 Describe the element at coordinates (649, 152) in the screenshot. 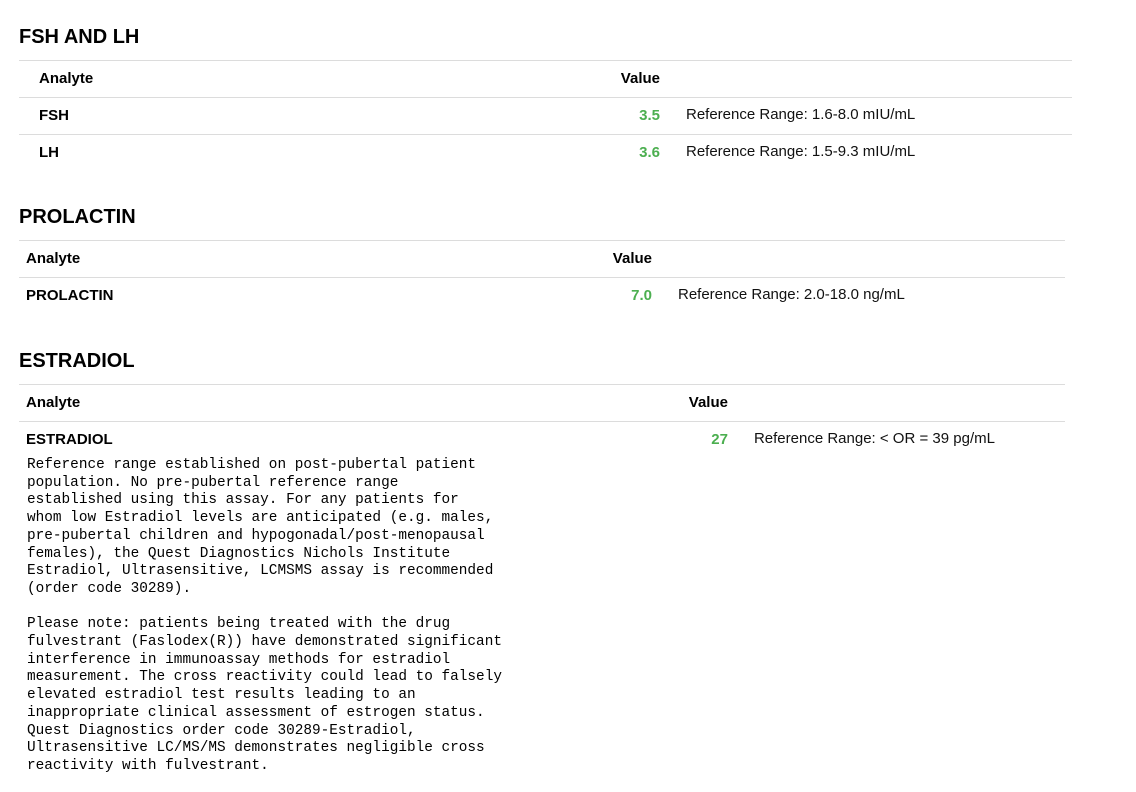

I see `analyte-value: 3.6` at that location.